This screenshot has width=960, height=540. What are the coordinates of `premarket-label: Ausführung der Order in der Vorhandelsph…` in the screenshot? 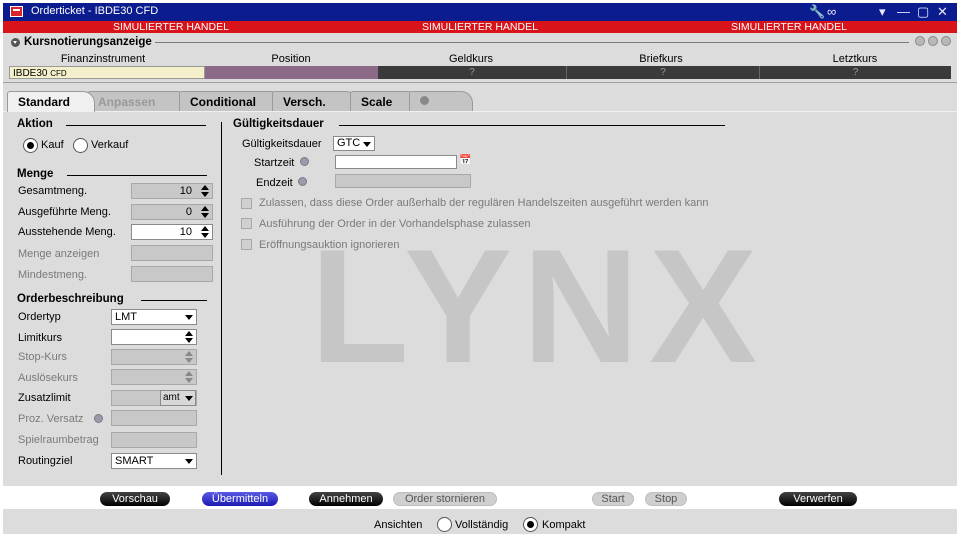 It's located at (395, 224).